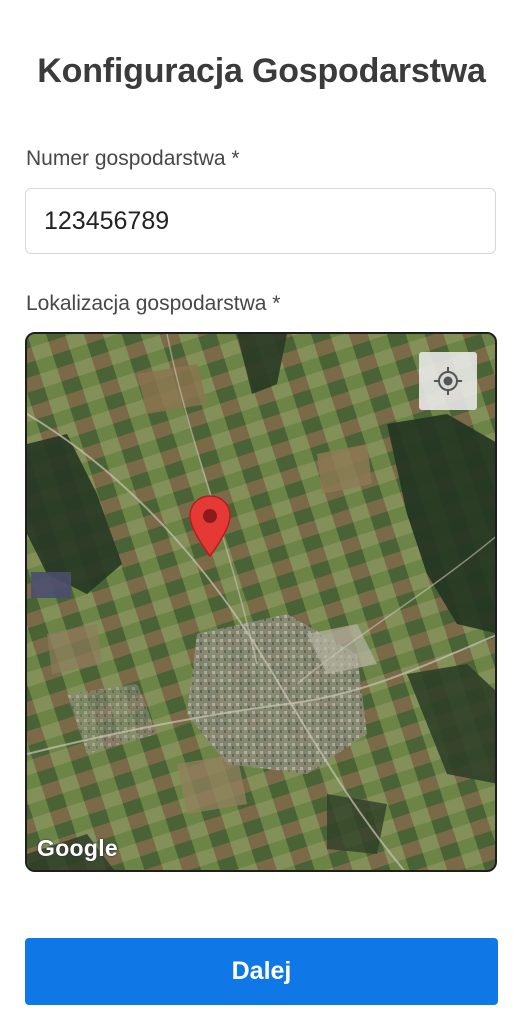 The height and width of the screenshot is (1024, 523). I want to click on locate-me-button, so click(448, 381).